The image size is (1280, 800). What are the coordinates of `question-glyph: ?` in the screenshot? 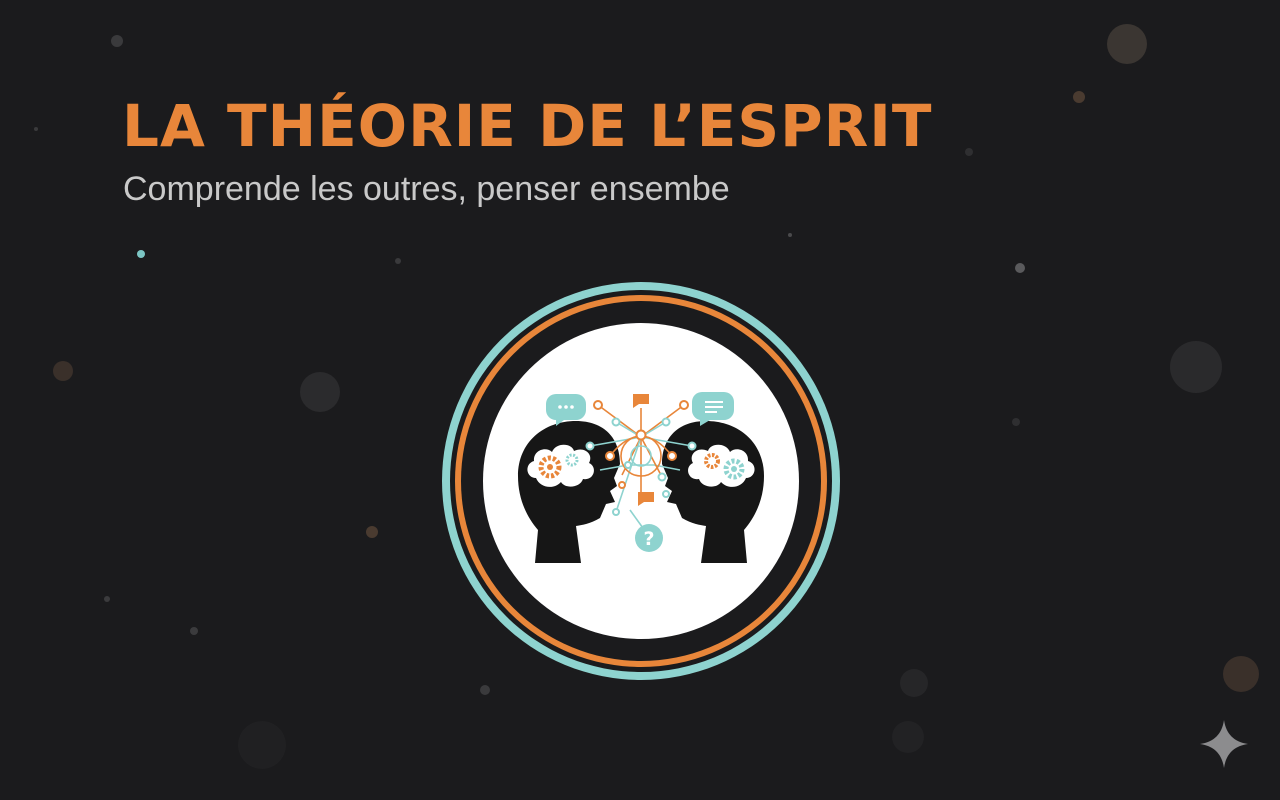 It's located at (648, 539).